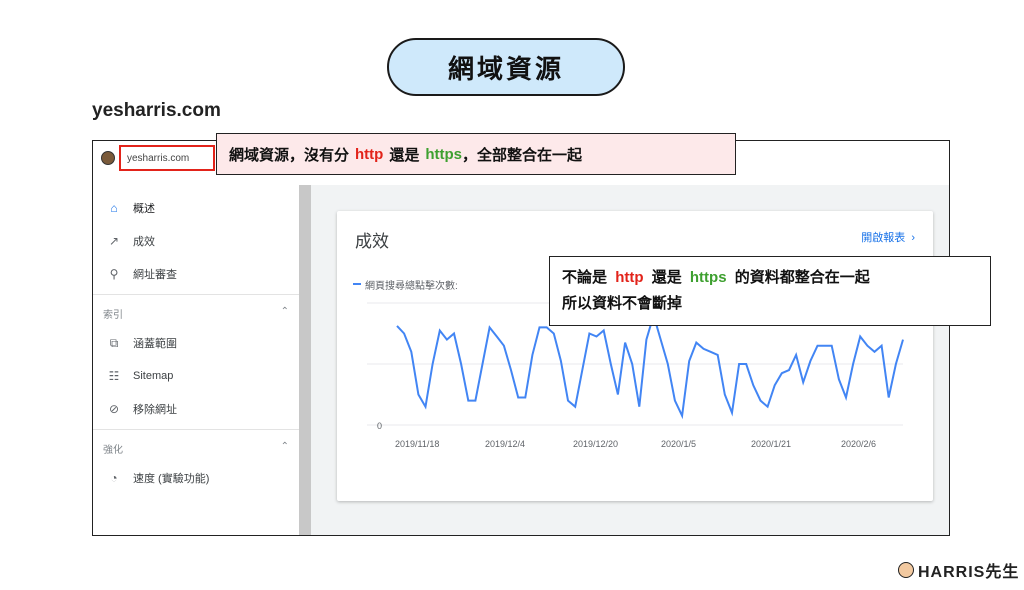  What do you see at coordinates (379, 426) in the screenshot?
I see `y-tick-label: 0` at bounding box center [379, 426].